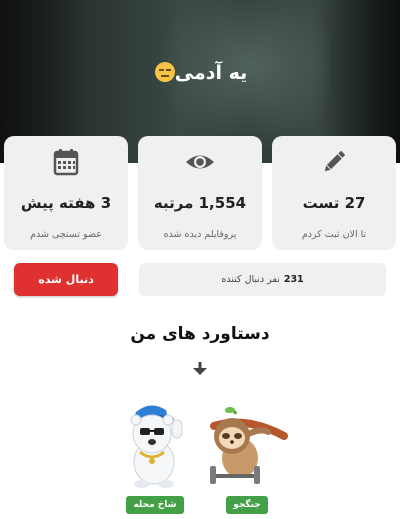  What do you see at coordinates (156, 446) in the screenshot?
I see `polar-bear-rapper-icon` at bounding box center [156, 446].